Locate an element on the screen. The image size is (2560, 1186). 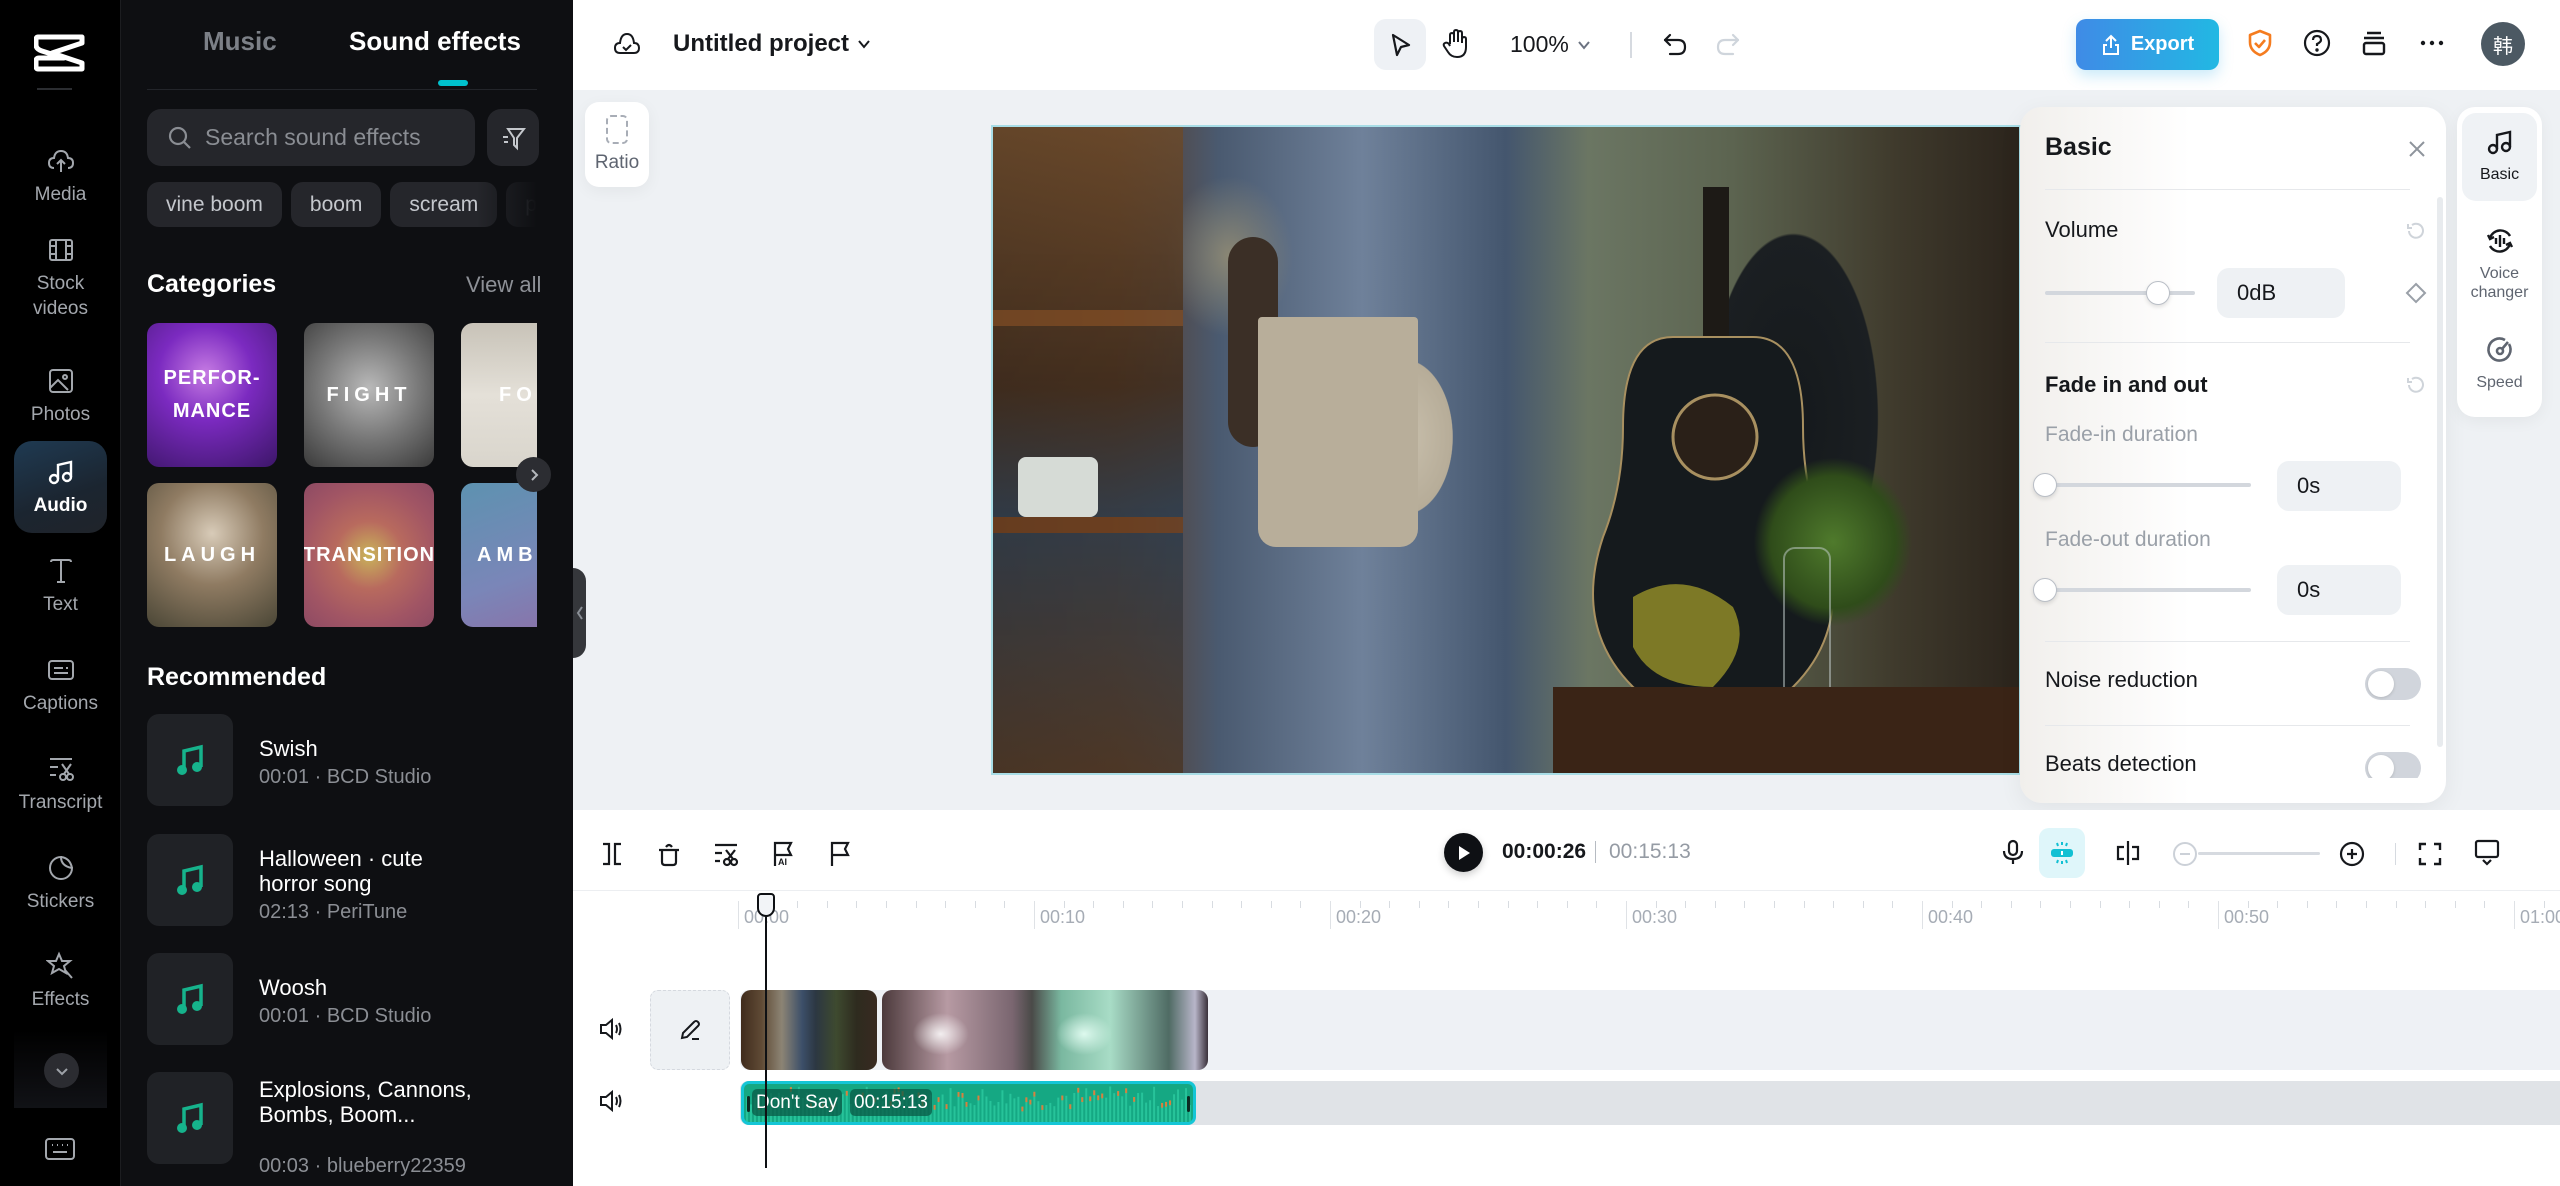
properties-scrollbar is located at coordinates (2440, 472).